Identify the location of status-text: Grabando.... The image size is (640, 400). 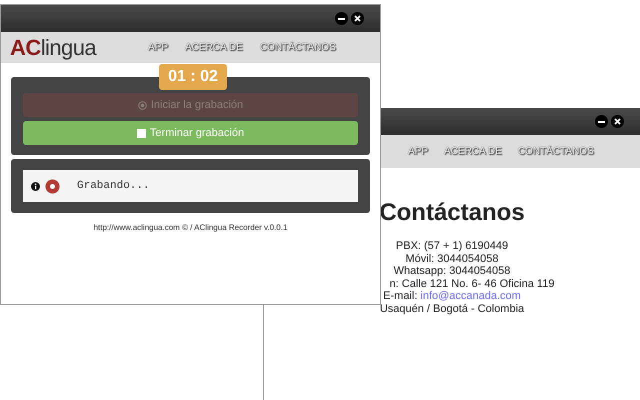
(113, 186).